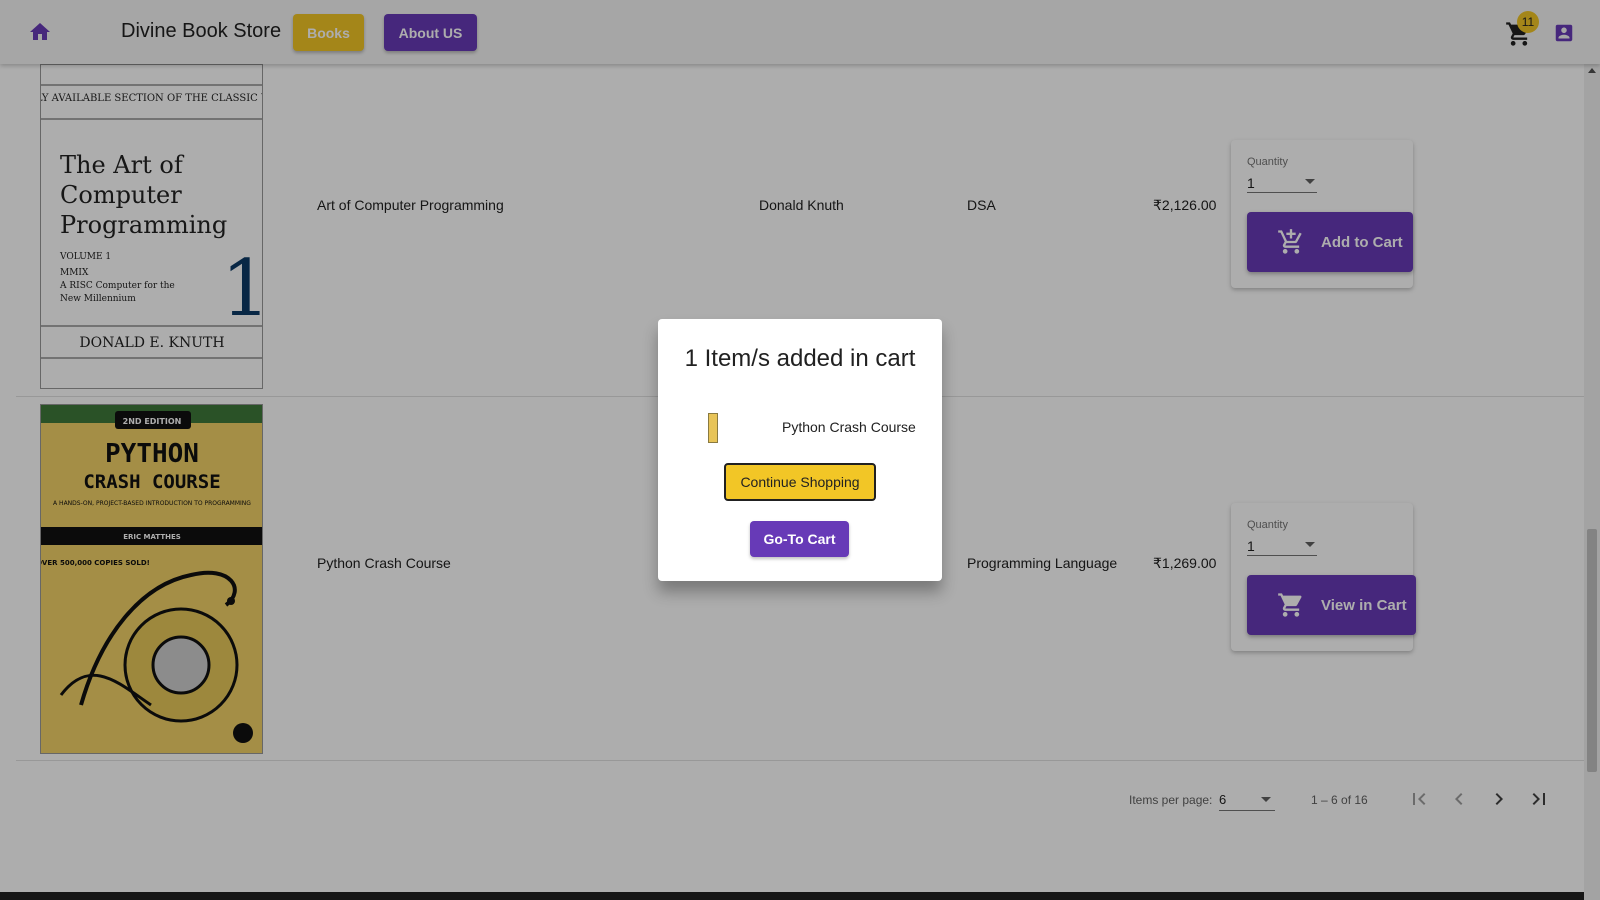 The height and width of the screenshot is (900, 1600). Describe the element at coordinates (799, 539) in the screenshot. I see `go-to-cart-button: Go-To Cart` at that location.